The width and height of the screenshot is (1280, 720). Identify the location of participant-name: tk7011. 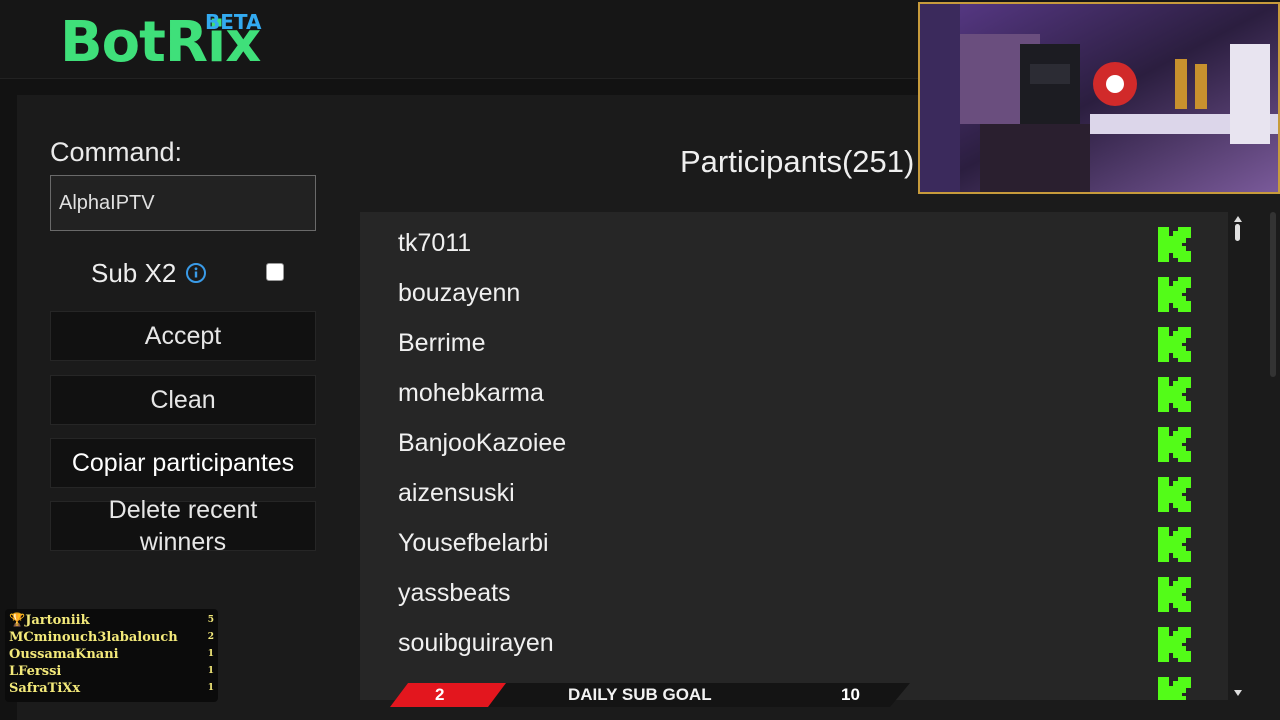
(435, 243).